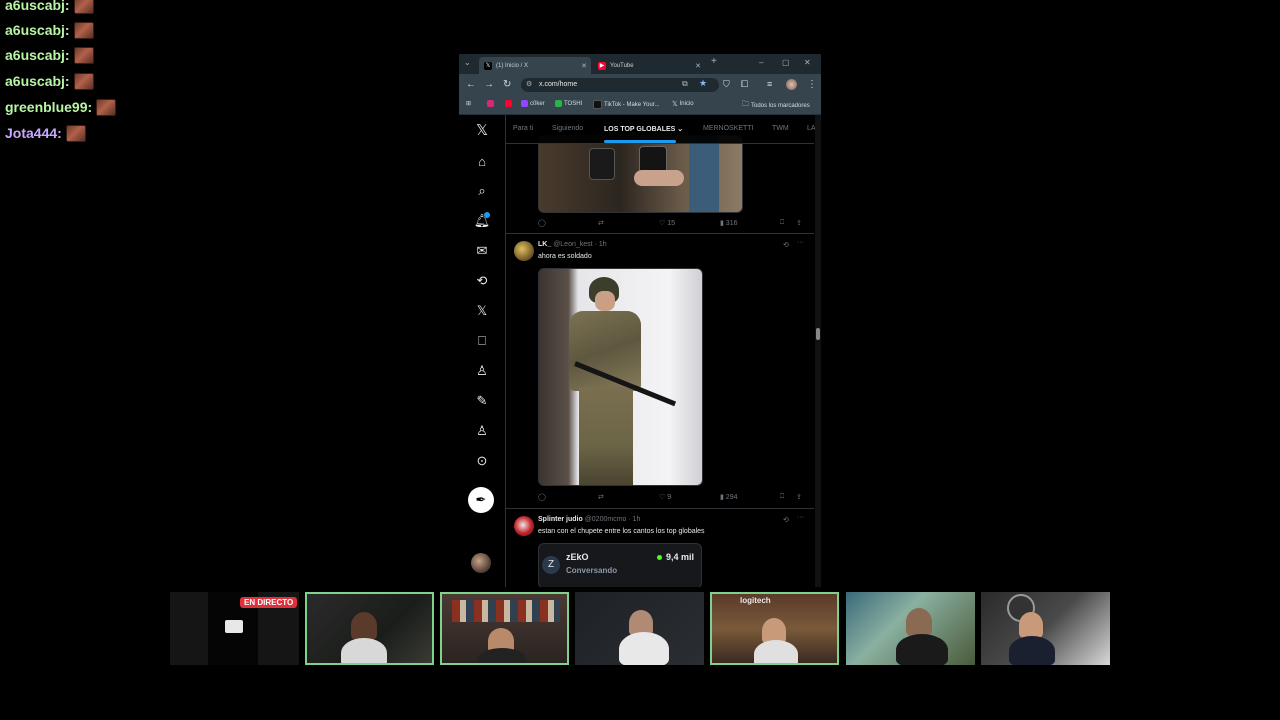 The image size is (1280, 720). I want to click on post-header: Splinter judio @0200mcmo · 1h, so click(589, 519).